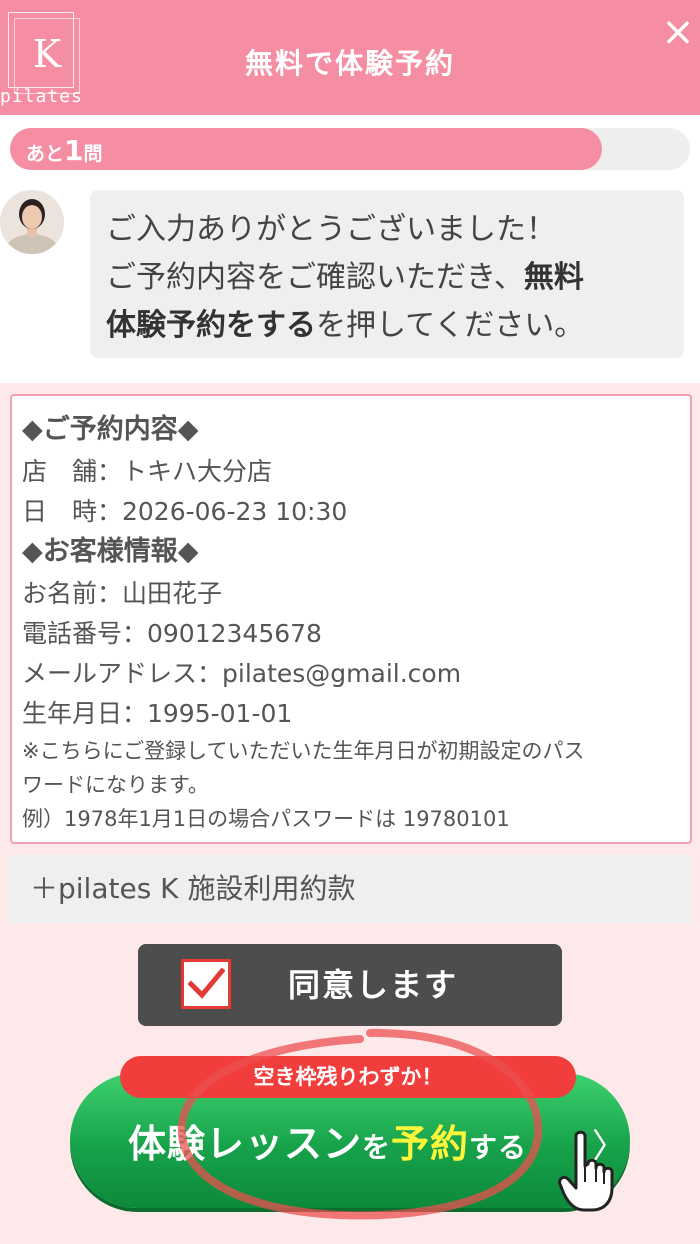 The height and width of the screenshot is (1244, 700). I want to click on checkmark-icon, so click(206, 983).